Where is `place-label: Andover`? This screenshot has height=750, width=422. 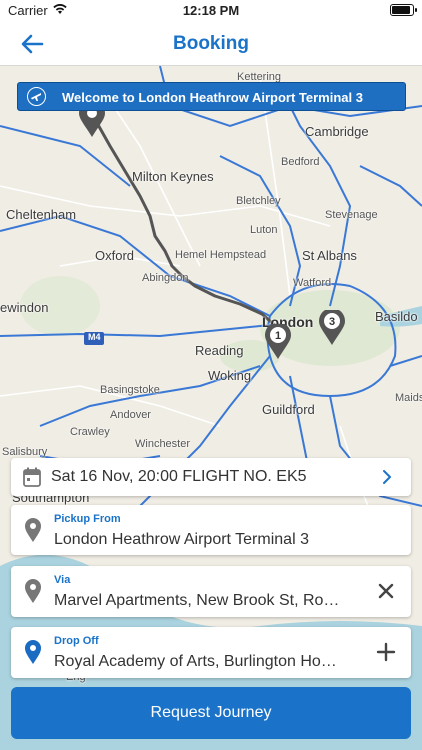 place-label: Andover is located at coordinates (130, 415).